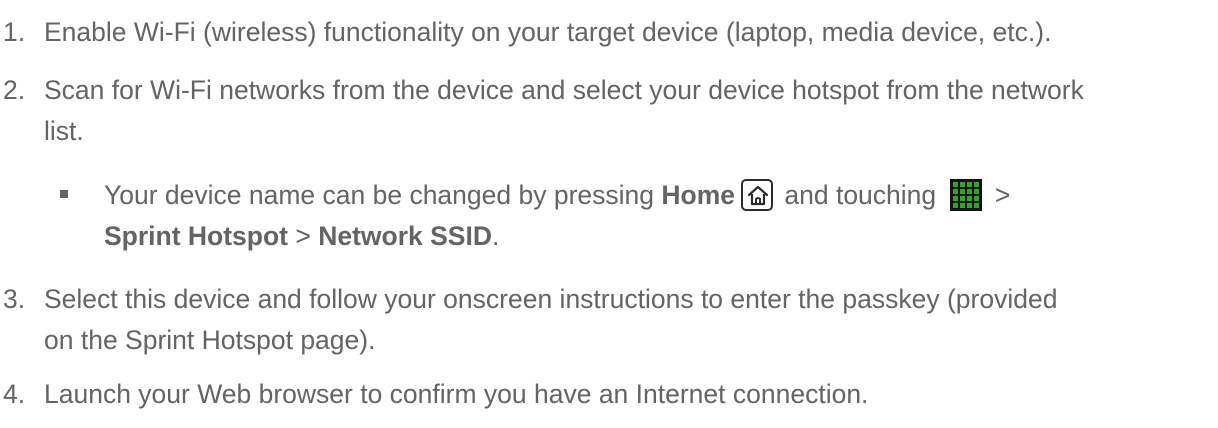 This screenshot has height=428, width=1218. I want to click on note-mid: and touching, so click(860, 195).